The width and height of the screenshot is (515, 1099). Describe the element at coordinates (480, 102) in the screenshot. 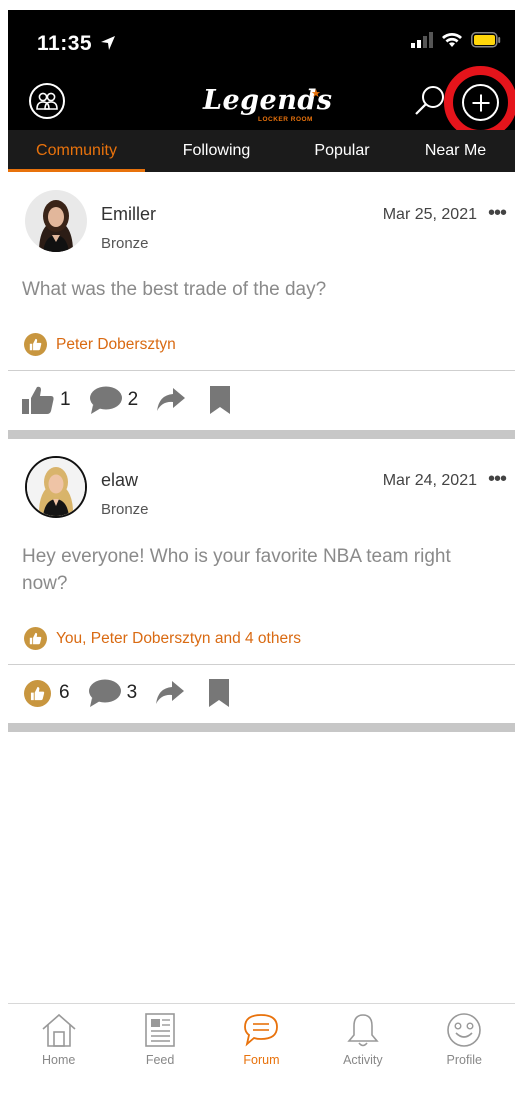

I see `add-post-button` at that location.